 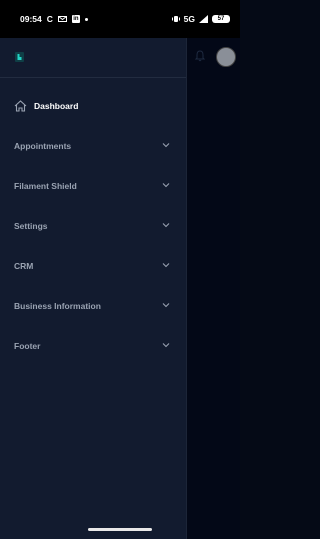 I want to click on notification-dot-icon, so click(x=86, y=19).